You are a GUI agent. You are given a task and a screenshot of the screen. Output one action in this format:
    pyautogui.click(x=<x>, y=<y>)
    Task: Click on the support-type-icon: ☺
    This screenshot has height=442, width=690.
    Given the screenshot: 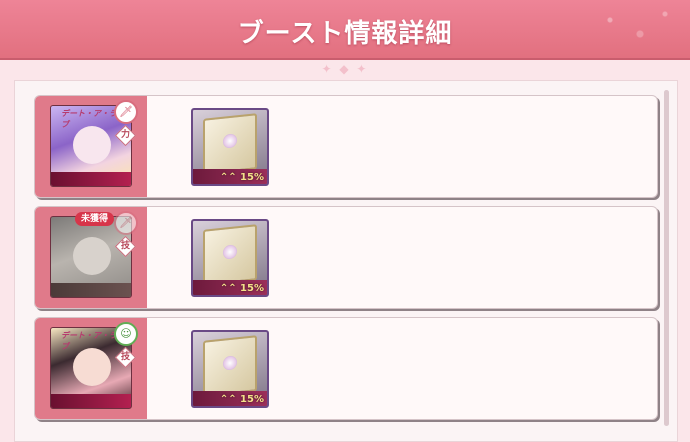 What is the action you would take?
    pyautogui.click(x=126, y=334)
    